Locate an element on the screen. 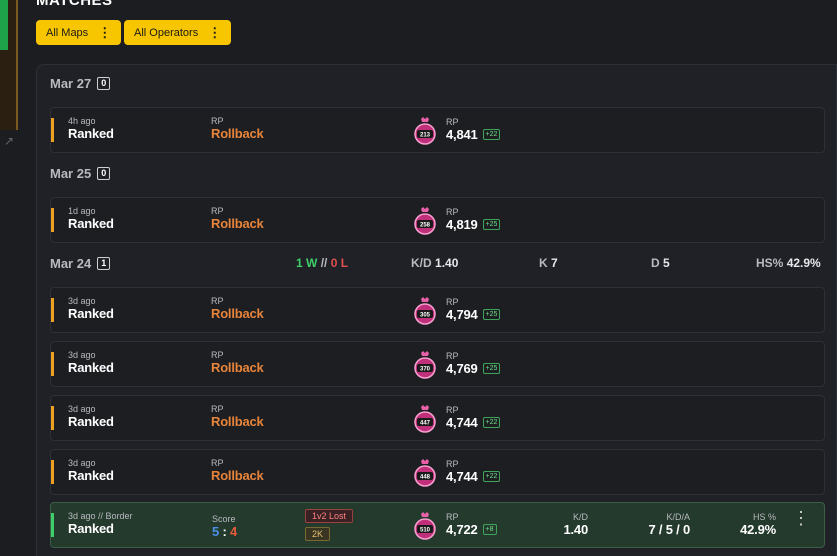 This screenshot has height=556, width=837. date-label: Mar 27 is located at coordinates (71, 83).